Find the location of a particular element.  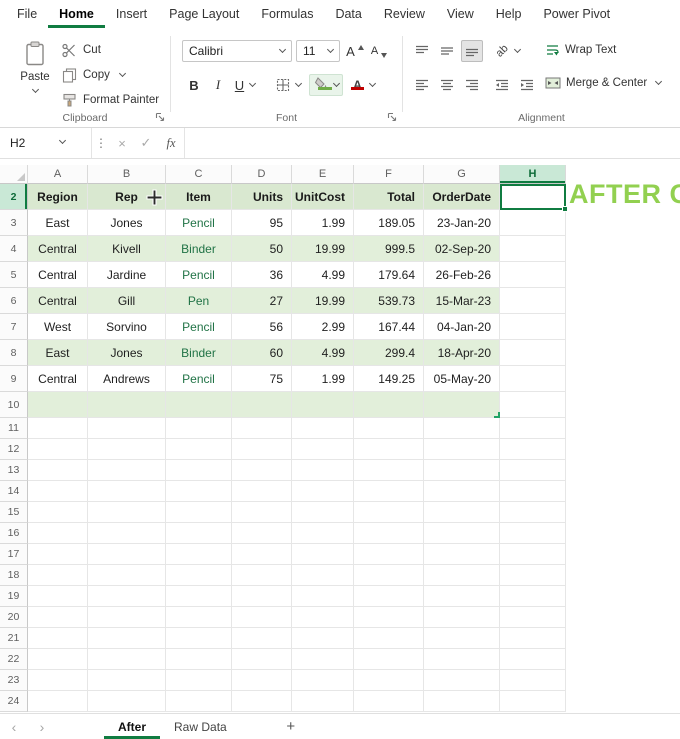

cell-F24 is located at coordinates (389, 701).